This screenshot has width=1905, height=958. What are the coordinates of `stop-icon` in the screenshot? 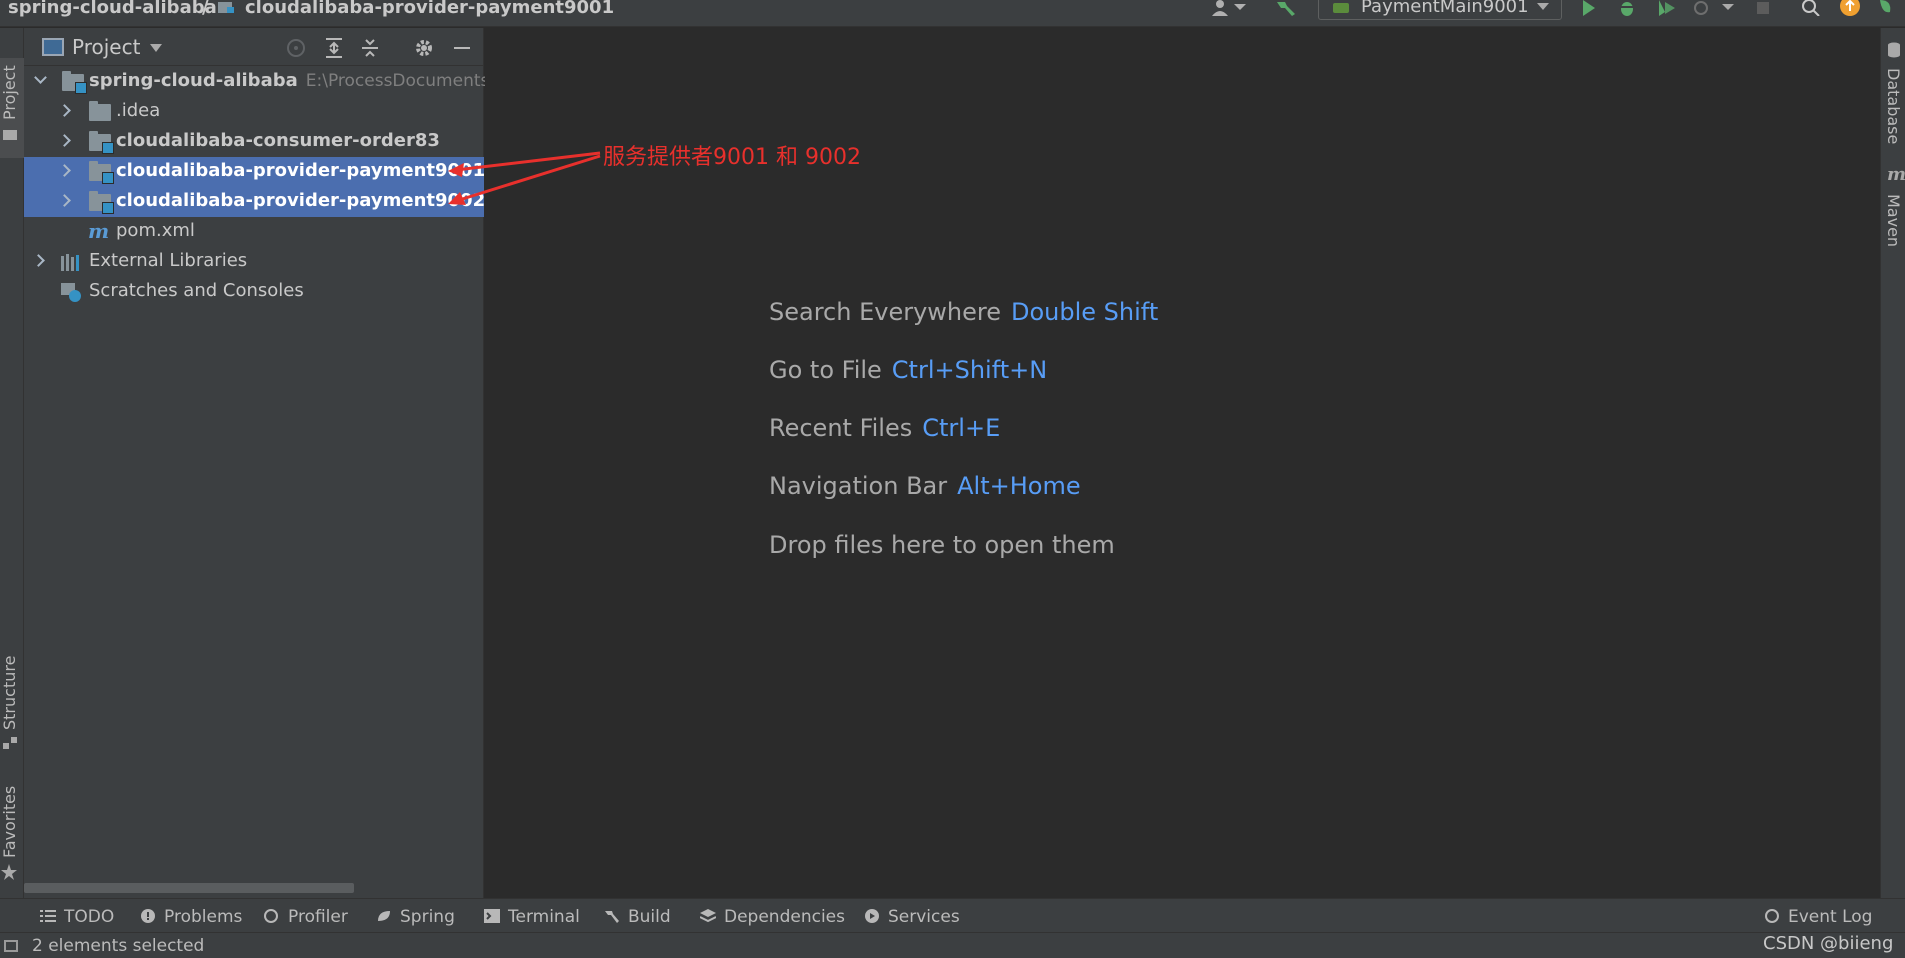 It's located at (1764, 8).